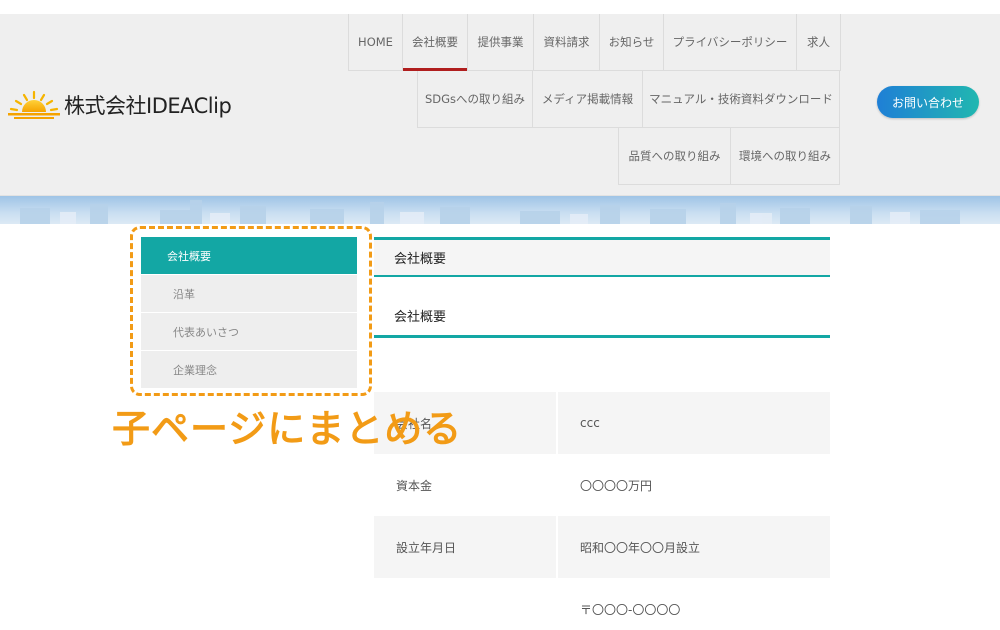 The width and height of the screenshot is (1000, 630). I want to click on nav-manual-download: マニュアル・技術資料ダウンロード, so click(741, 99).